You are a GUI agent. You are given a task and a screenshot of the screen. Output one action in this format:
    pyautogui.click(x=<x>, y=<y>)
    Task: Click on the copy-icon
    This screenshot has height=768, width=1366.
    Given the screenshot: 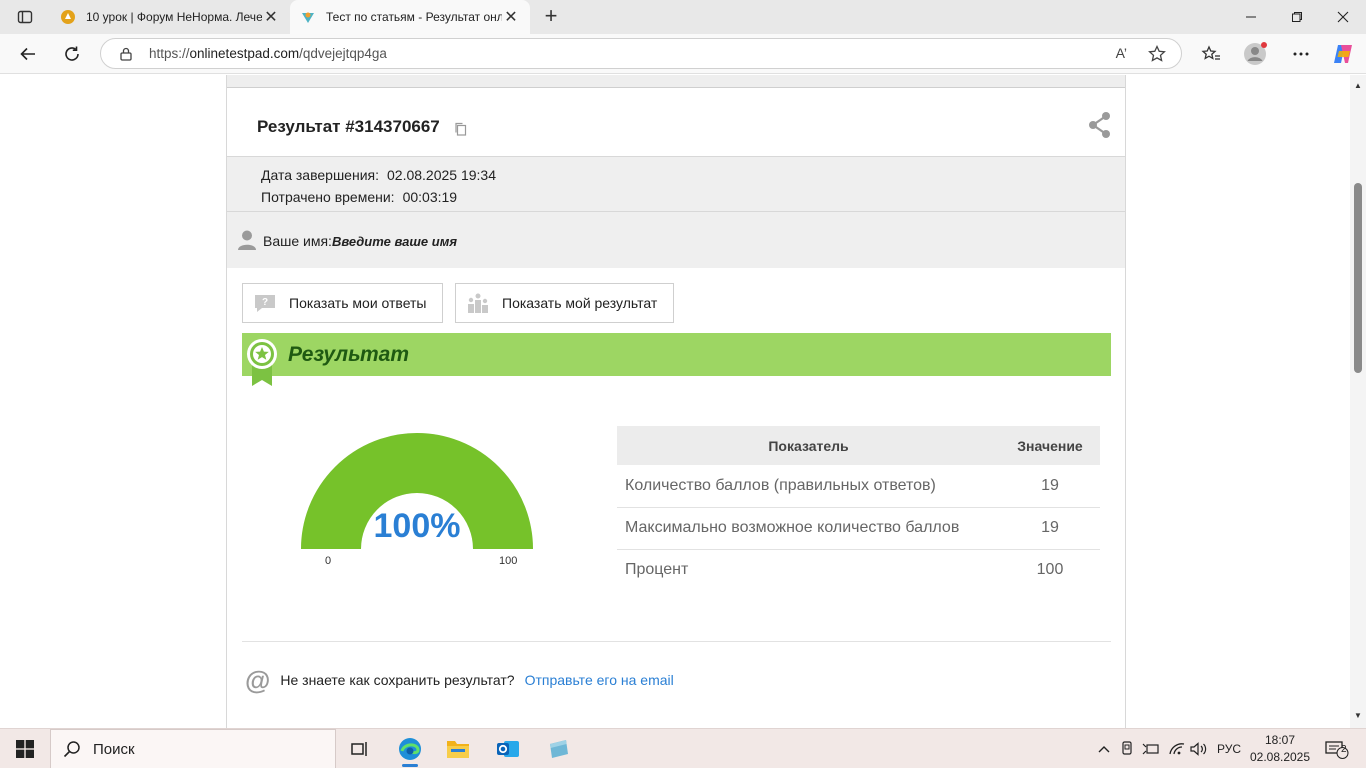 What is the action you would take?
    pyautogui.click(x=460, y=129)
    